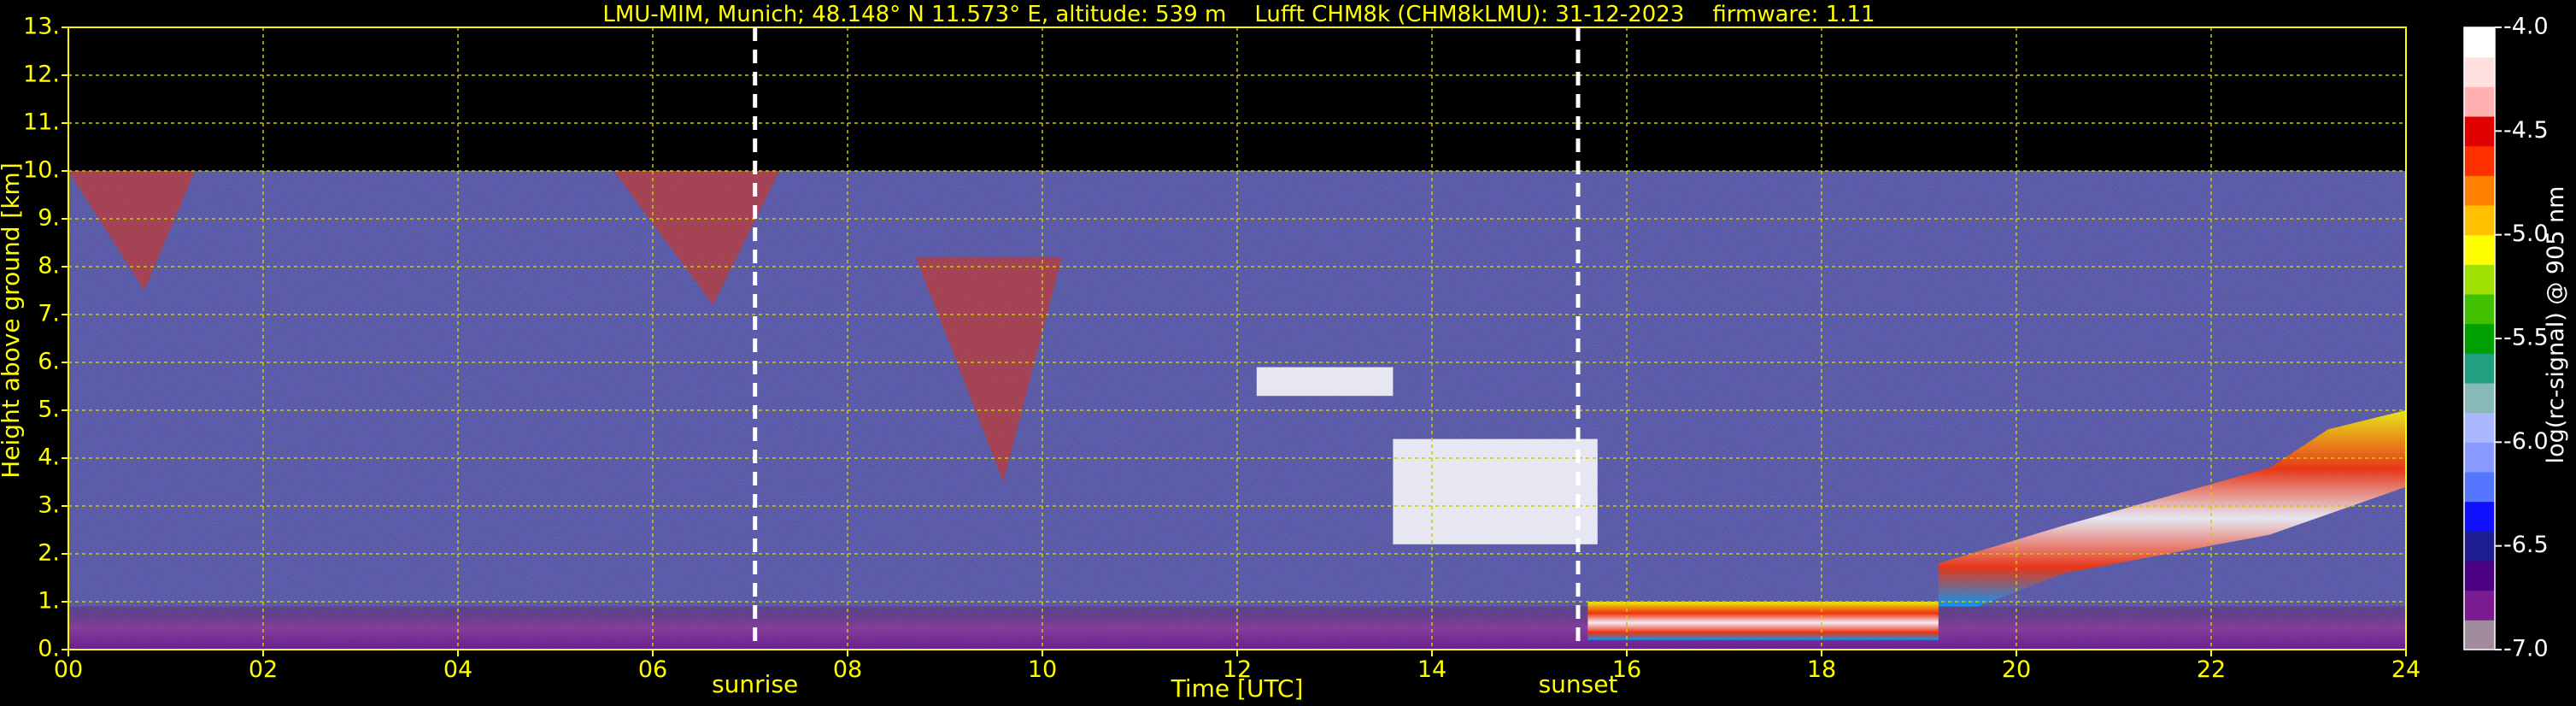 Image resolution: width=2576 pixels, height=706 pixels. I want to click on x-tick-label: 16, so click(1626, 669).